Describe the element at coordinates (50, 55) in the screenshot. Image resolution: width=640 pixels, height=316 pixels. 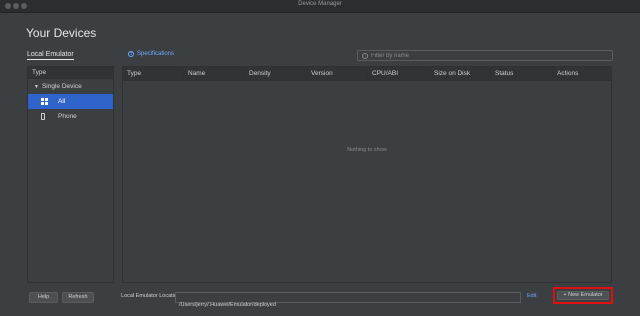
I see `tab-local-emulator: Local Emulator` at that location.